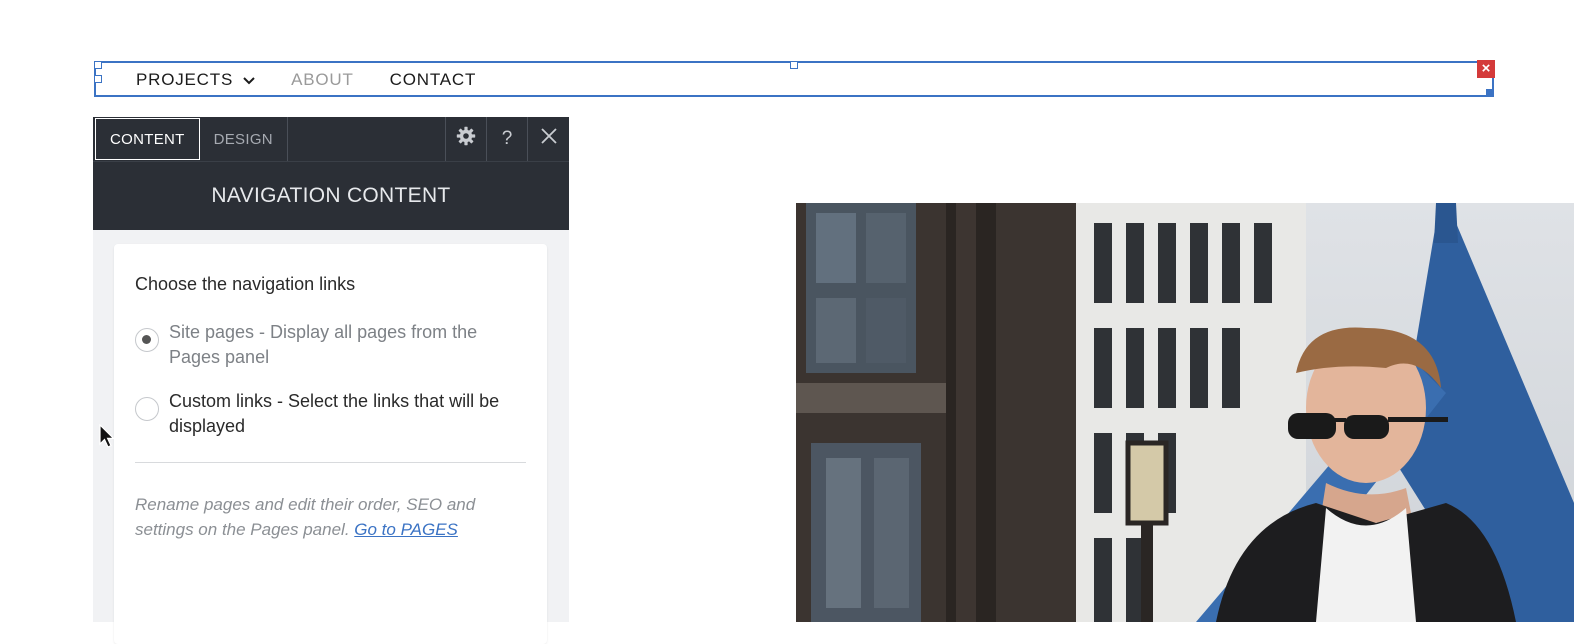 Image resolution: width=1574 pixels, height=644 pixels. I want to click on tabbar-spacer, so click(367, 139).